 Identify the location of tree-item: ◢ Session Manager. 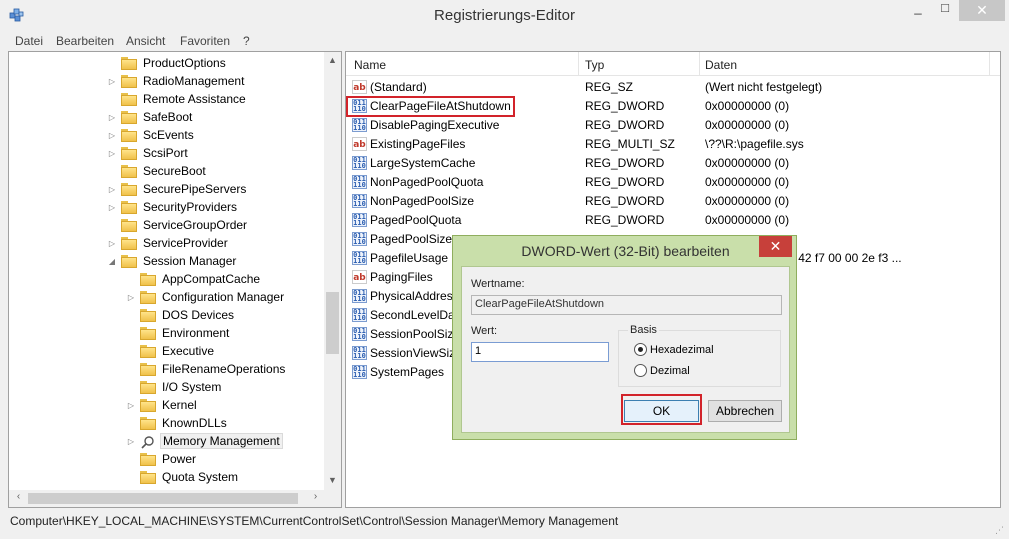
(172, 261).